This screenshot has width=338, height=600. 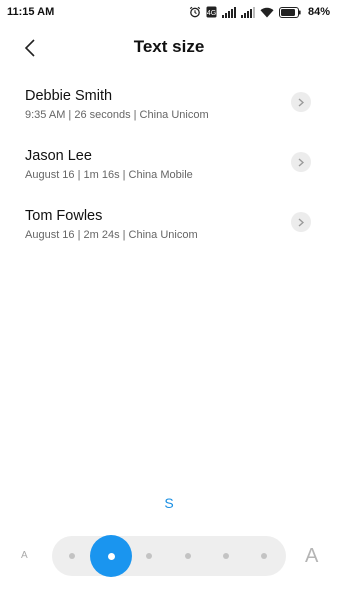 What do you see at coordinates (289, 12) in the screenshot?
I see `battery-icon` at bounding box center [289, 12].